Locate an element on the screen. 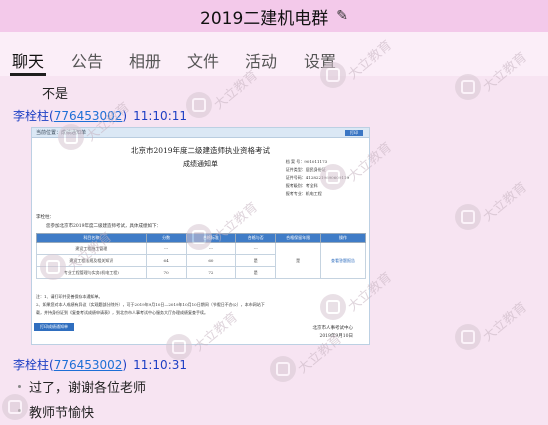  sign-org: 北京市人事考试中心 is located at coordinates (333, 328).